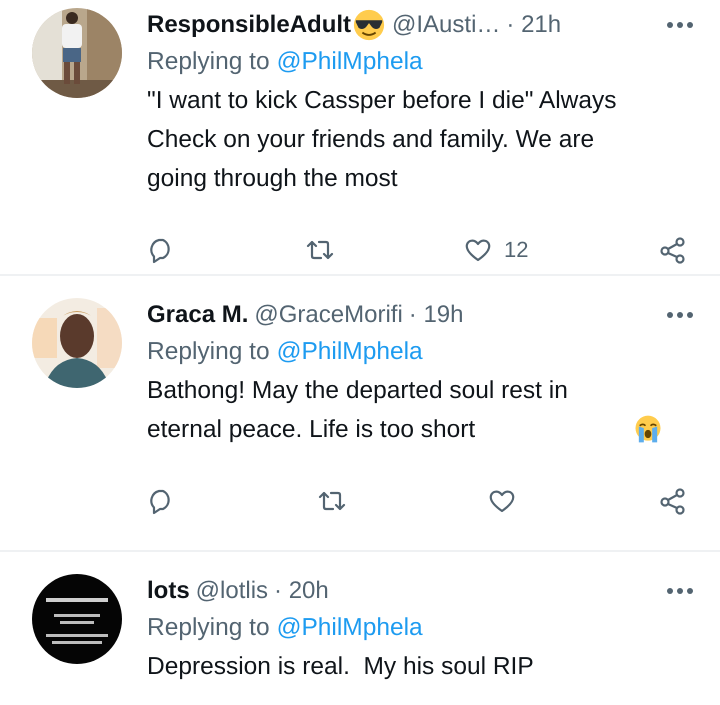 The height and width of the screenshot is (705, 720). Describe the element at coordinates (249, 25) in the screenshot. I see `author-name: ResponsibleAdult` at that location.